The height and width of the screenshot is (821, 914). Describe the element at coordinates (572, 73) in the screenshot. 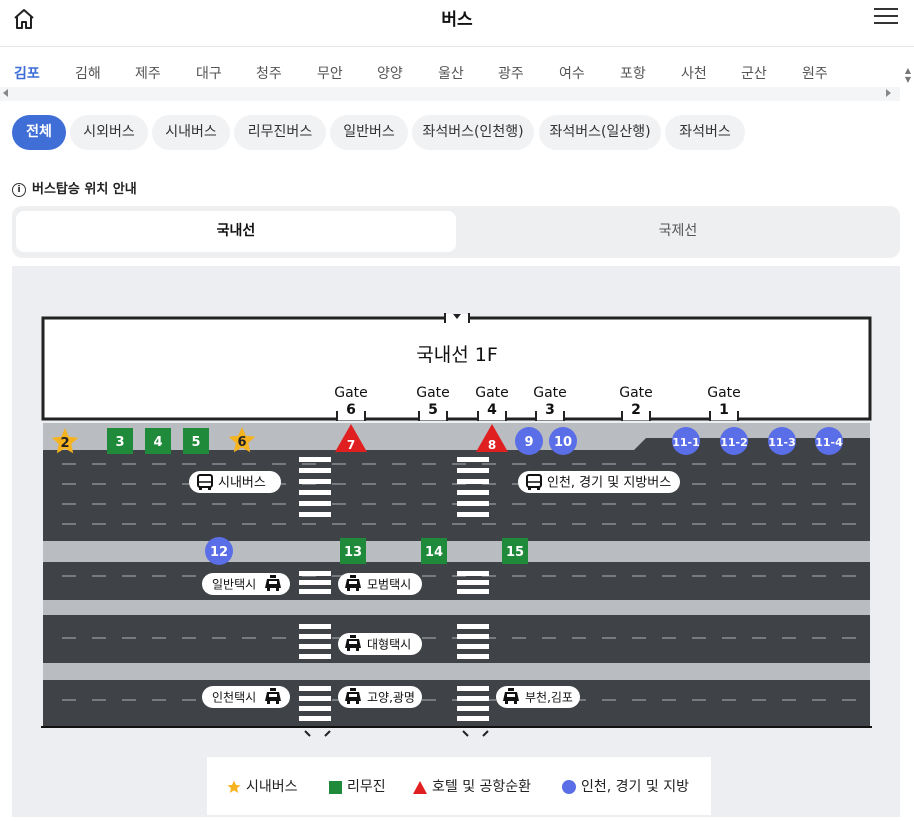

I see `city-tab: 여수` at that location.